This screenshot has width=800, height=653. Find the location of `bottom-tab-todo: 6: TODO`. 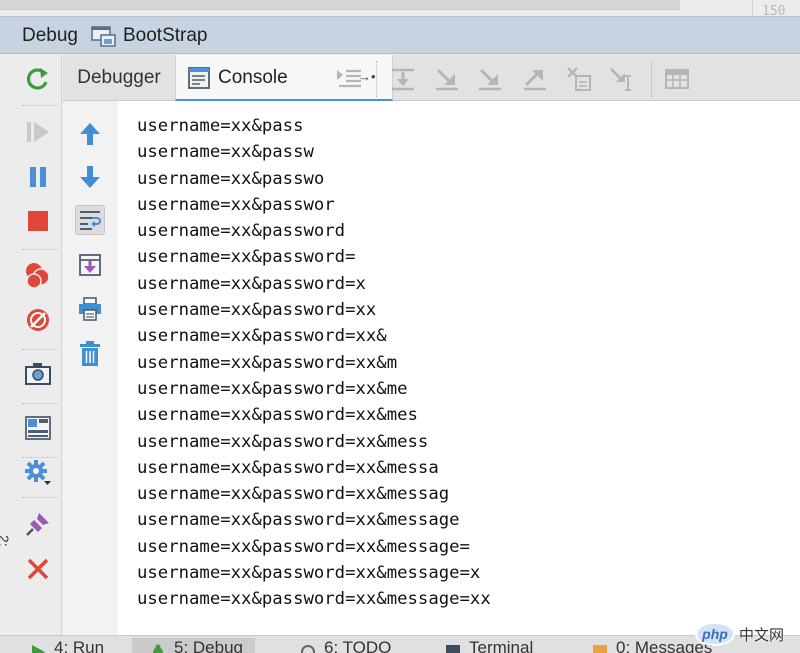

bottom-tab-todo: 6: TODO is located at coordinates (345, 645).